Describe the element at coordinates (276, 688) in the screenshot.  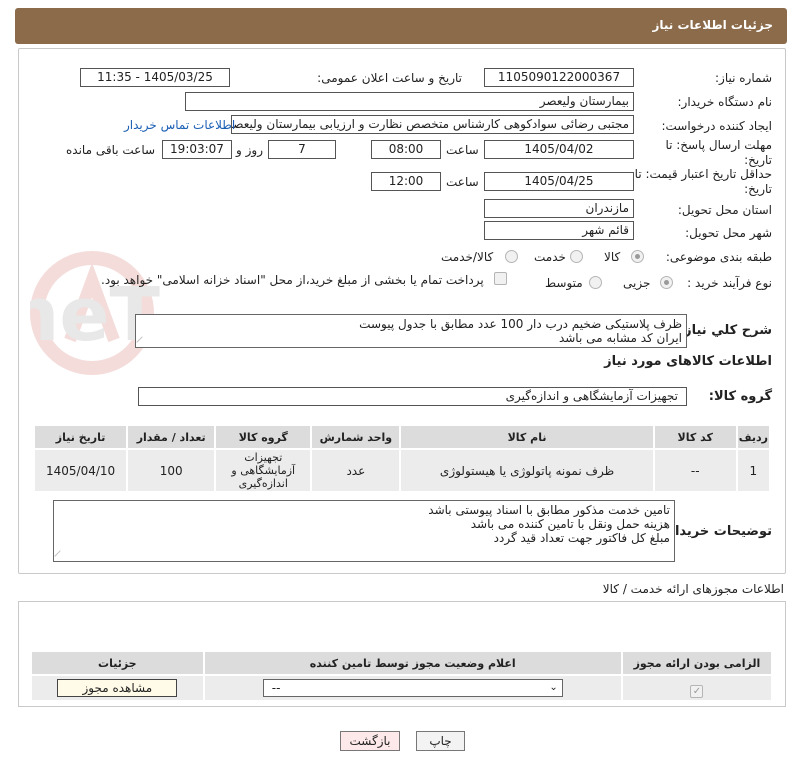
I see `permit-status-value: --` at that location.